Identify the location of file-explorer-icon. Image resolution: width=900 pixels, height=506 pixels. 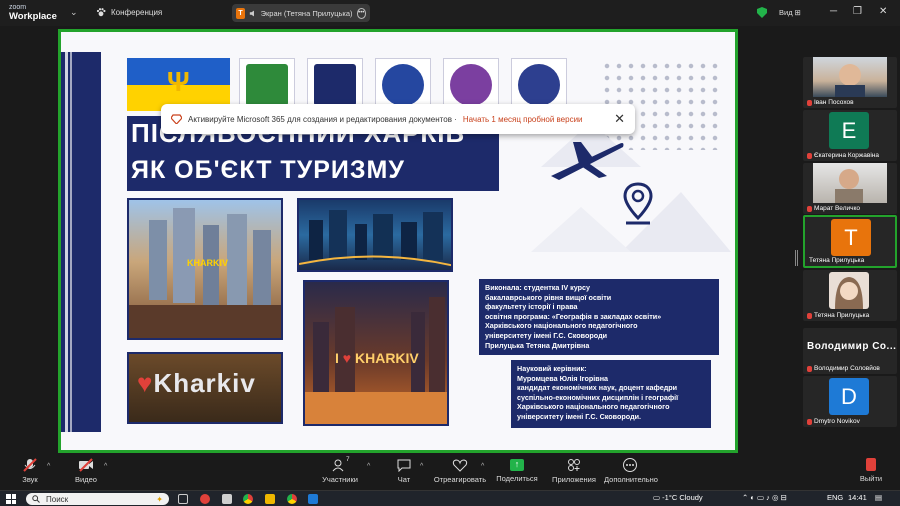
(270, 499).